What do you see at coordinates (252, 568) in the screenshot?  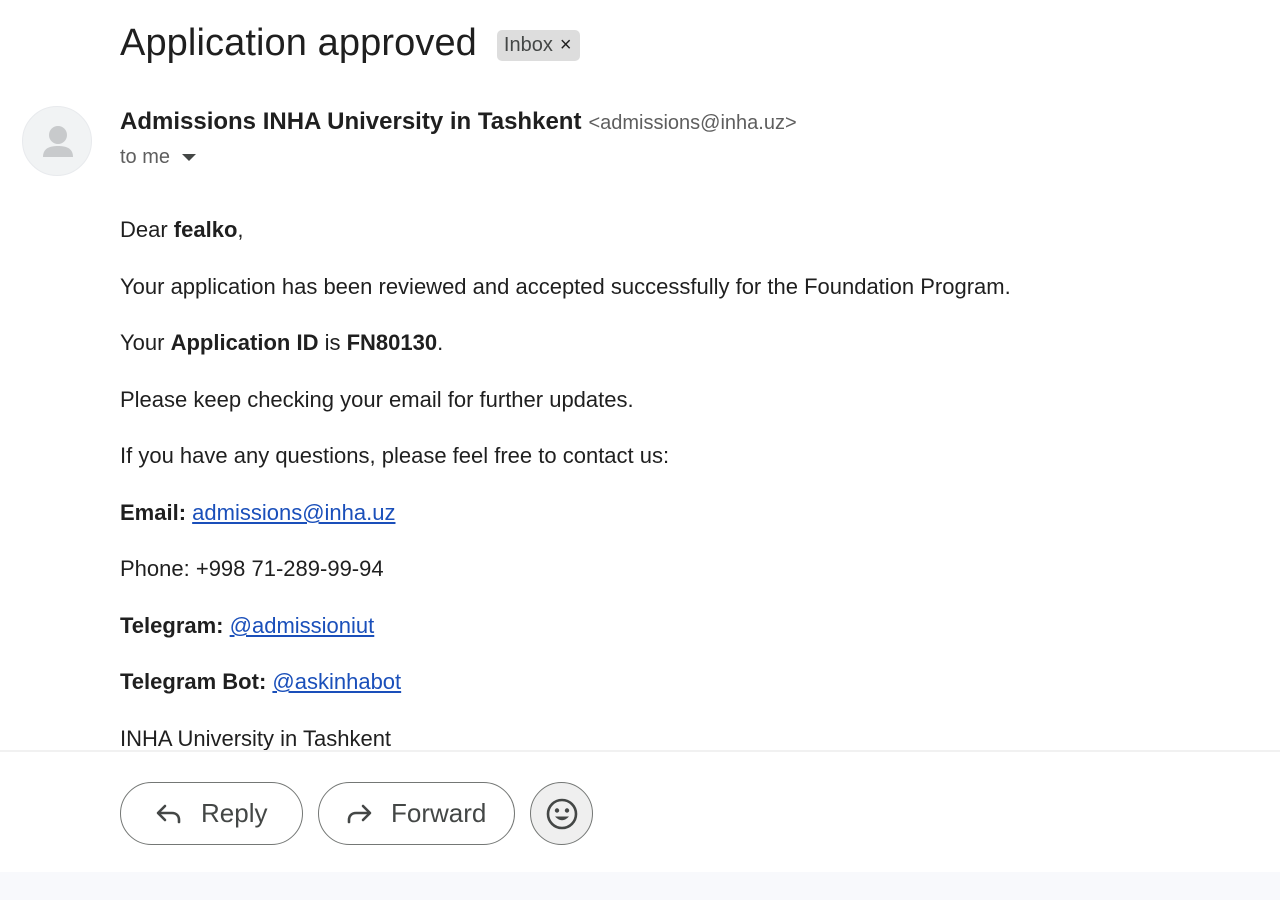 I see `phone-line: Phone: +998 71-289-99-94` at bounding box center [252, 568].